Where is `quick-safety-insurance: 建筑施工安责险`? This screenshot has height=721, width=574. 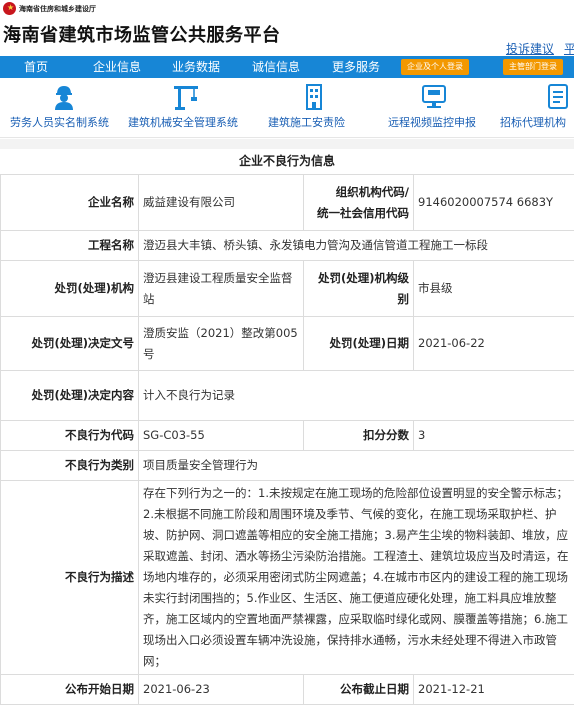 quick-safety-insurance: 建筑施工安责险 is located at coordinates (315, 108).